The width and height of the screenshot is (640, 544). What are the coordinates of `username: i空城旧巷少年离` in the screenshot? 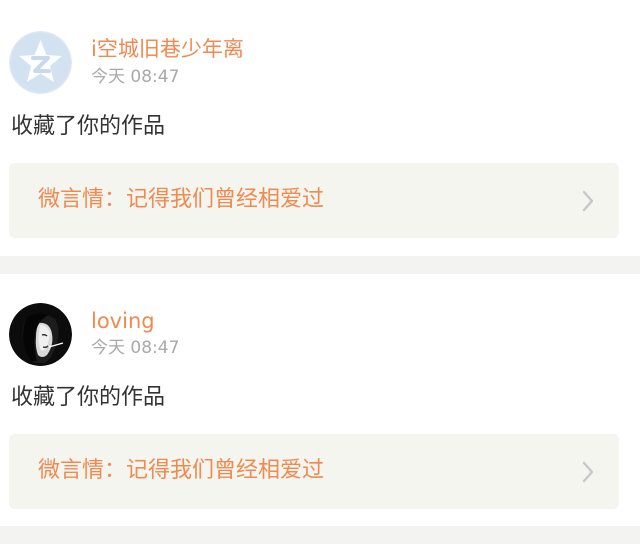 It's located at (167, 49).